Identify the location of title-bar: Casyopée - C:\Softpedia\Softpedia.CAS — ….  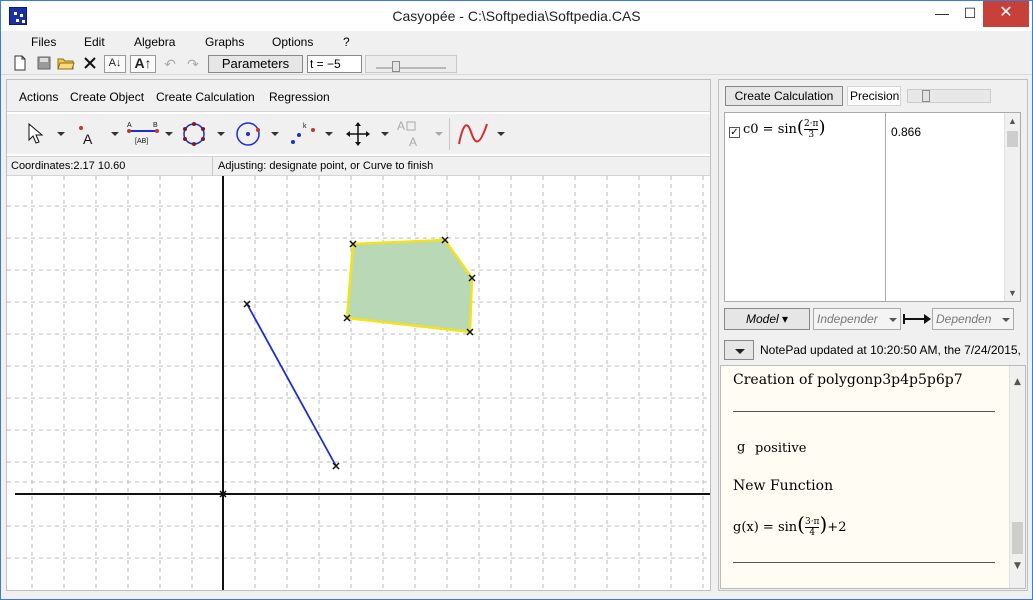
(516, 16).